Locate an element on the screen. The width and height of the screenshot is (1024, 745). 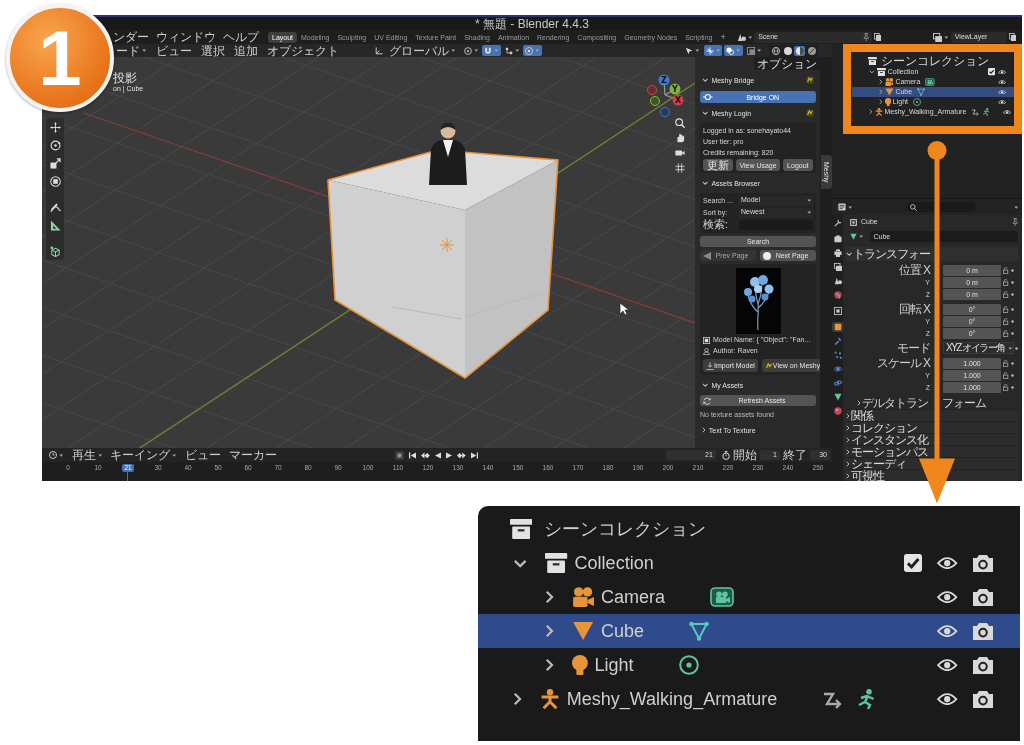
menu-item: 選択 is located at coordinates (212, 50).